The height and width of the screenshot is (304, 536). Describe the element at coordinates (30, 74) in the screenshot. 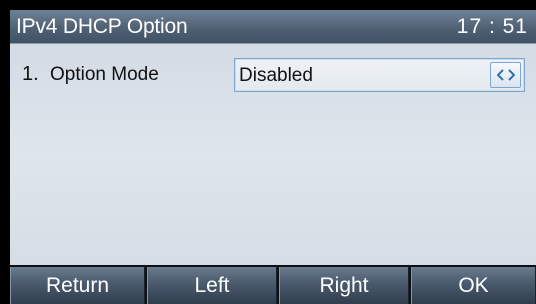

I see `list-item-number: 1.` at that location.